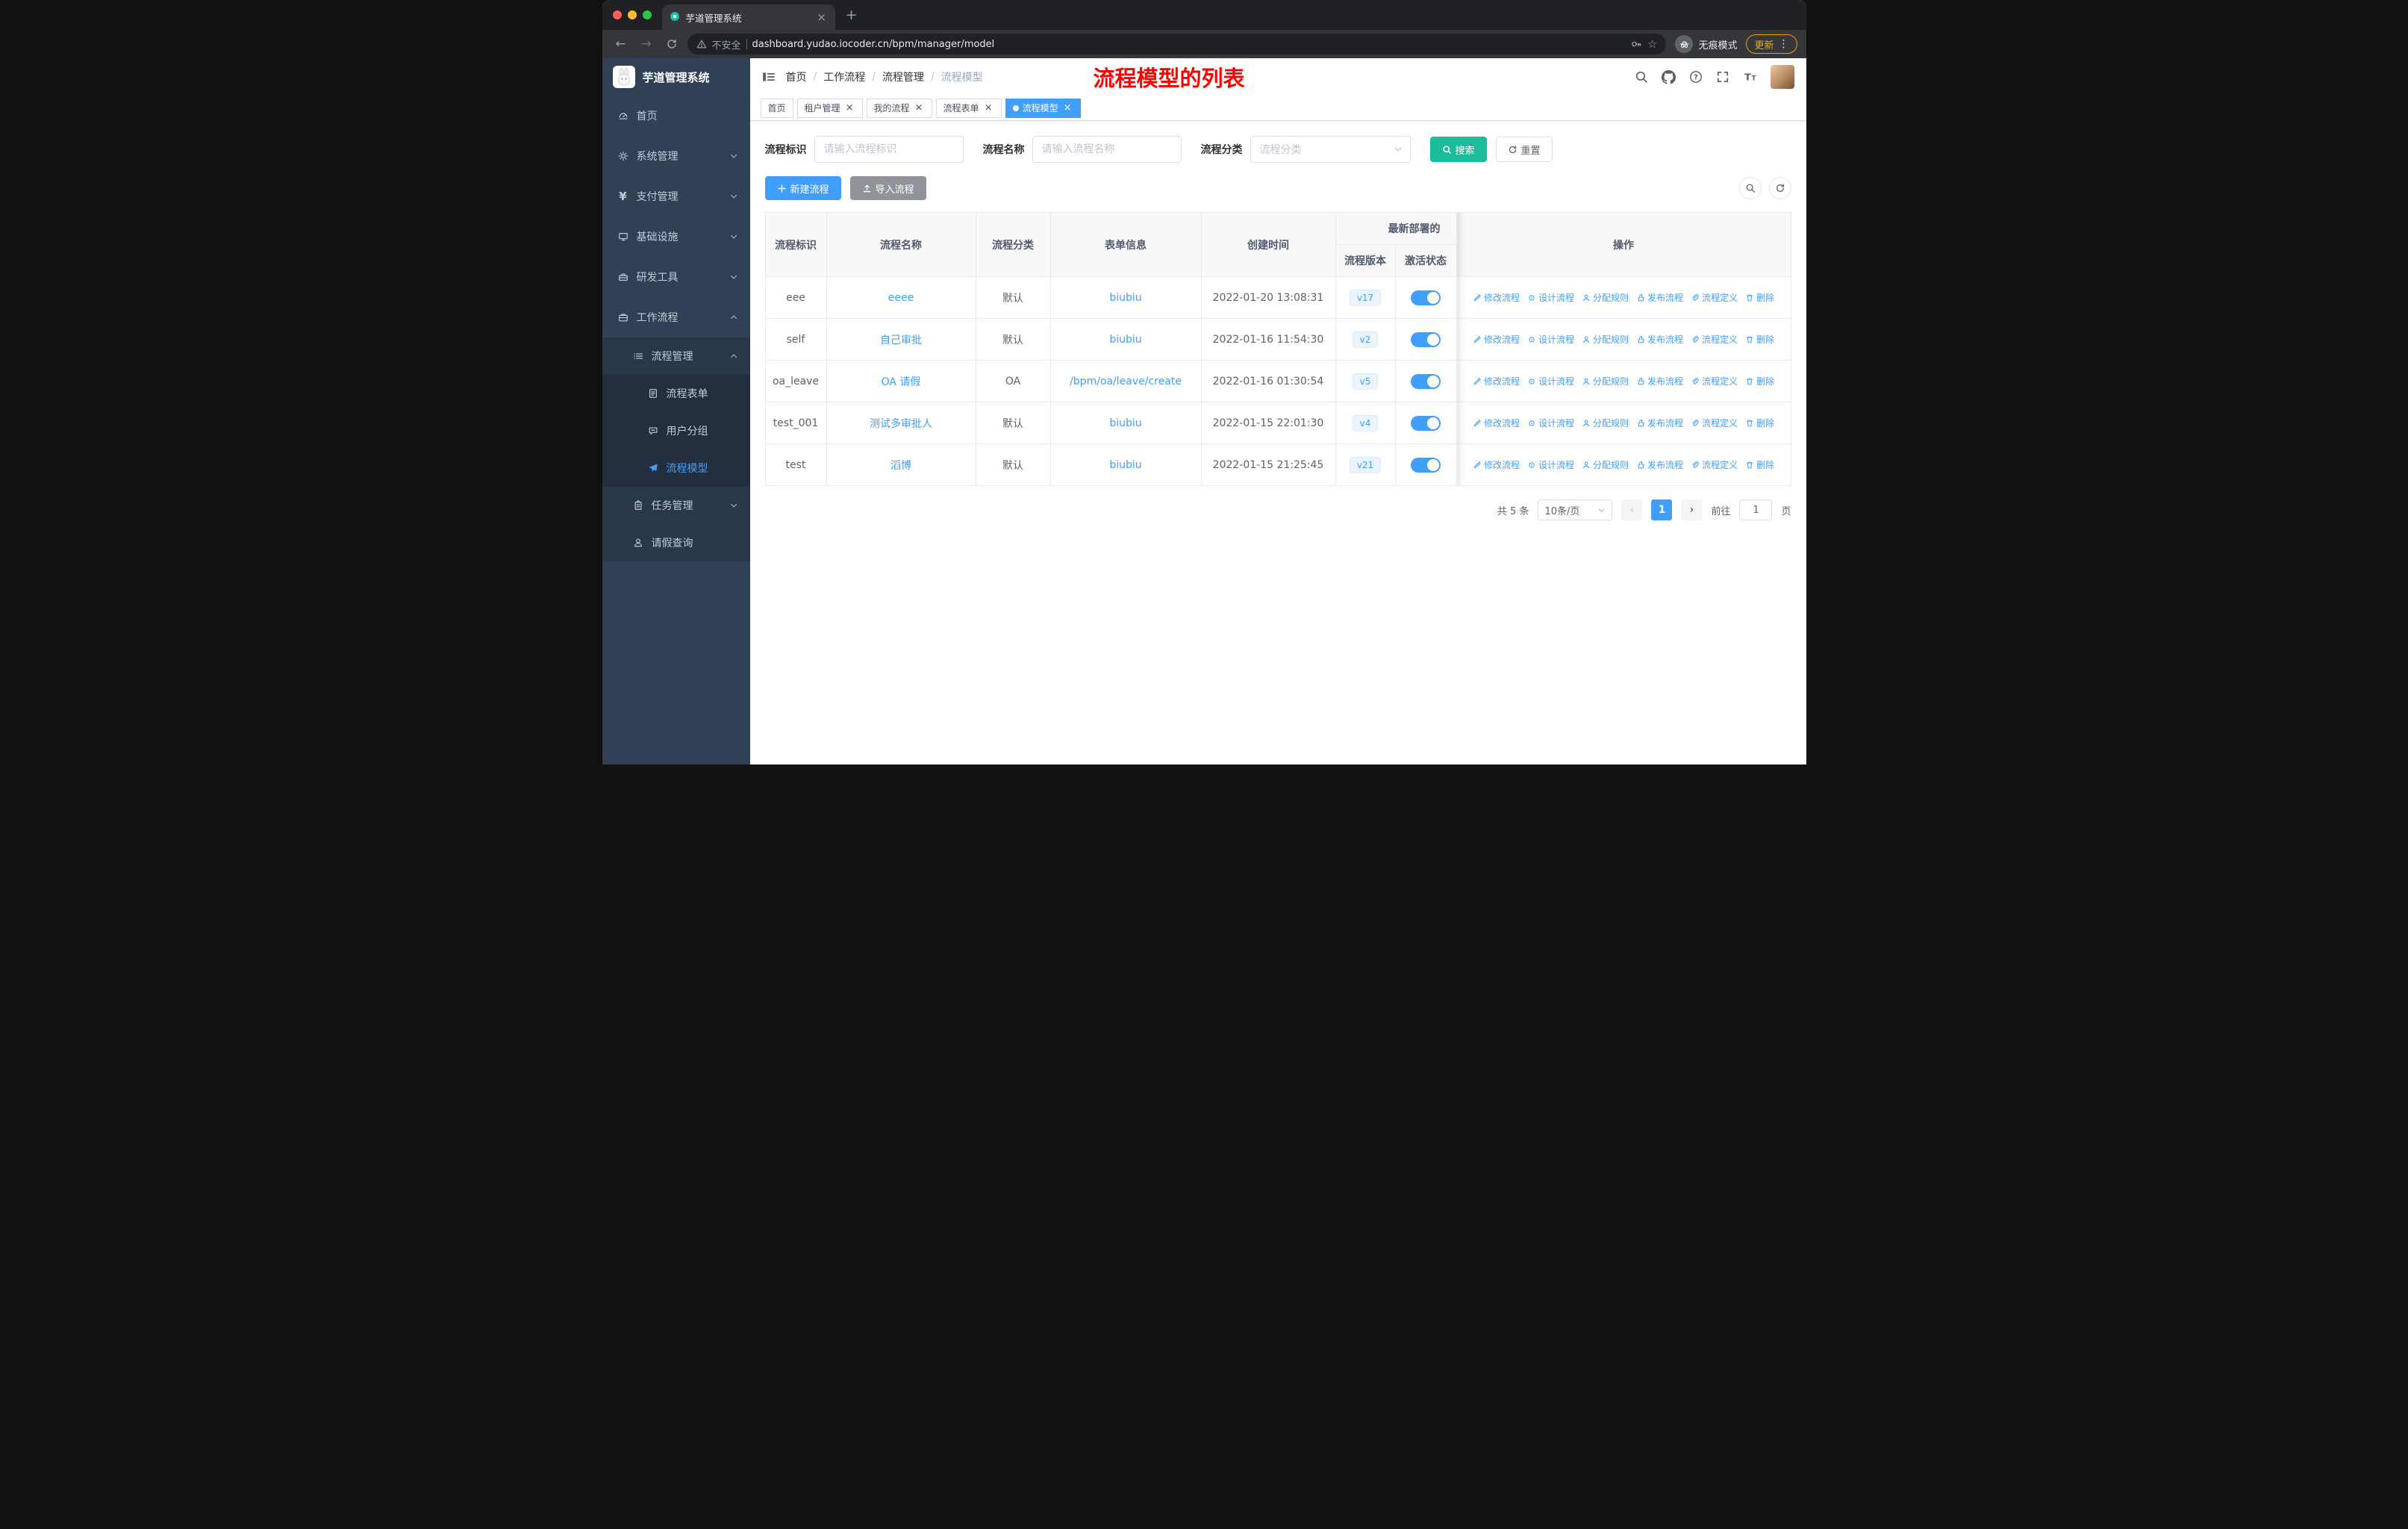 Image resolution: width=2408 pixels, height=1529 pixels. What do you see at coordinates (901, 424) in the screenshot?
I see `process-name-link: 测试多审批人` at bounding box center [901, 424].